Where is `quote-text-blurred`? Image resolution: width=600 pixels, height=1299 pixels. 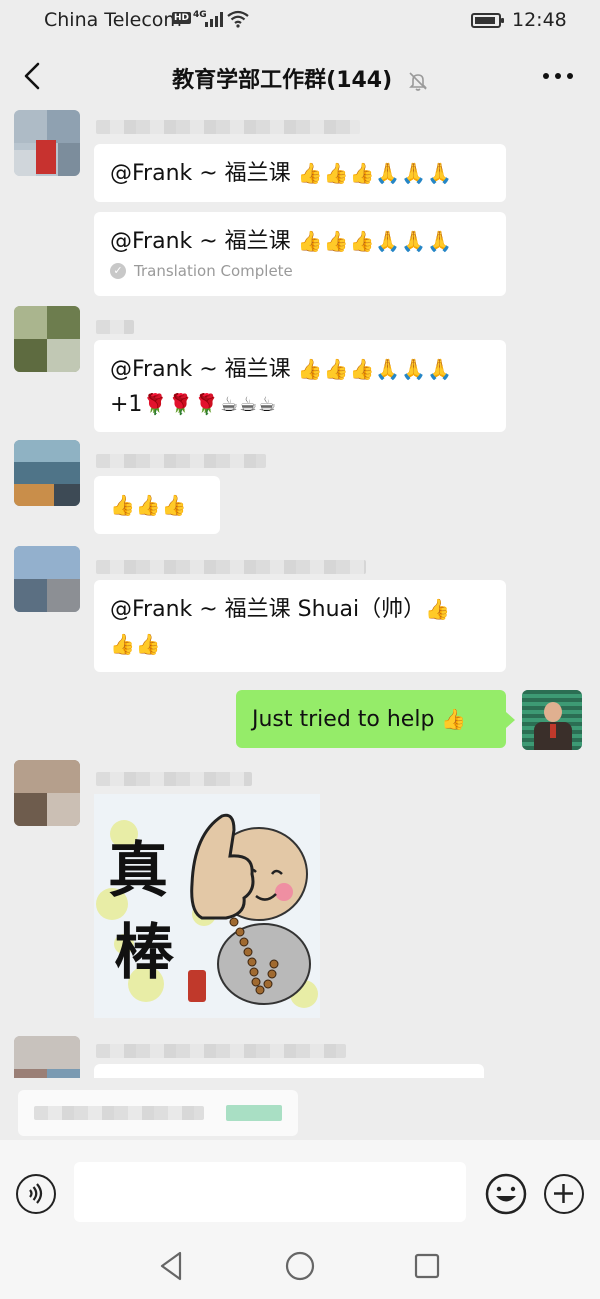
quote-text-blurred is located at coordinates (119, 1113).